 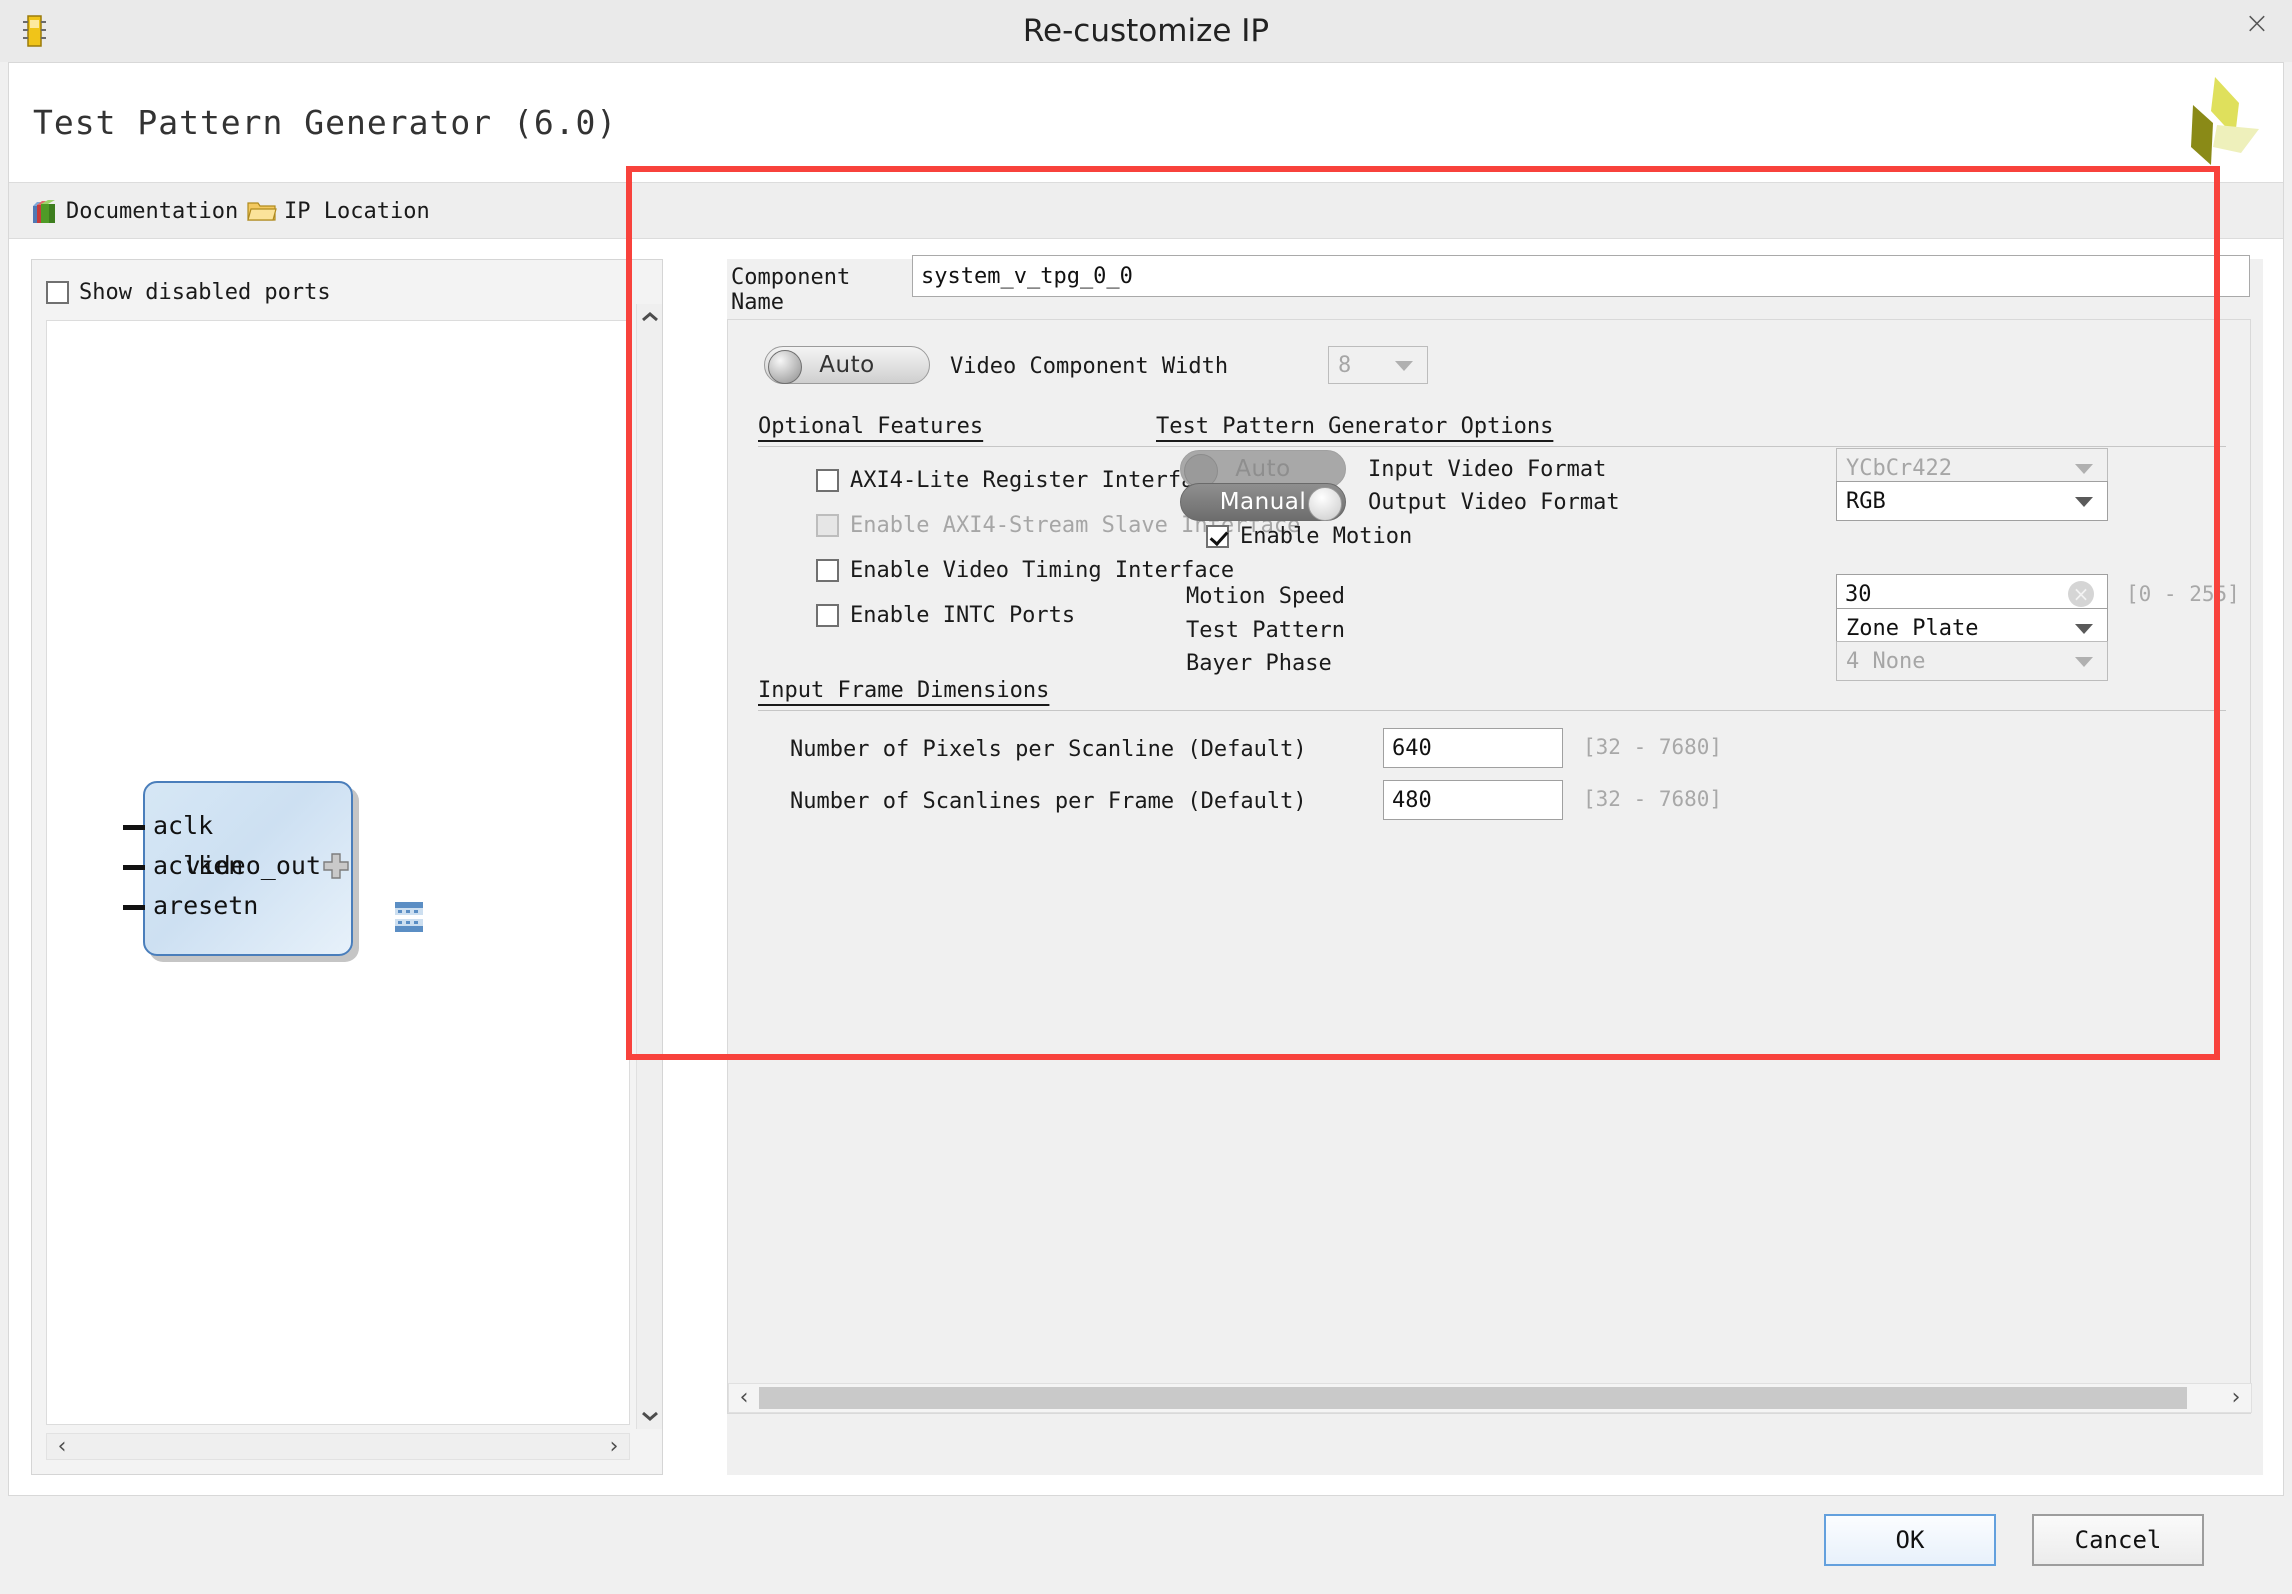 I want to click on output-video-format-dropdown: RGB, so click(x=1972, y=501).